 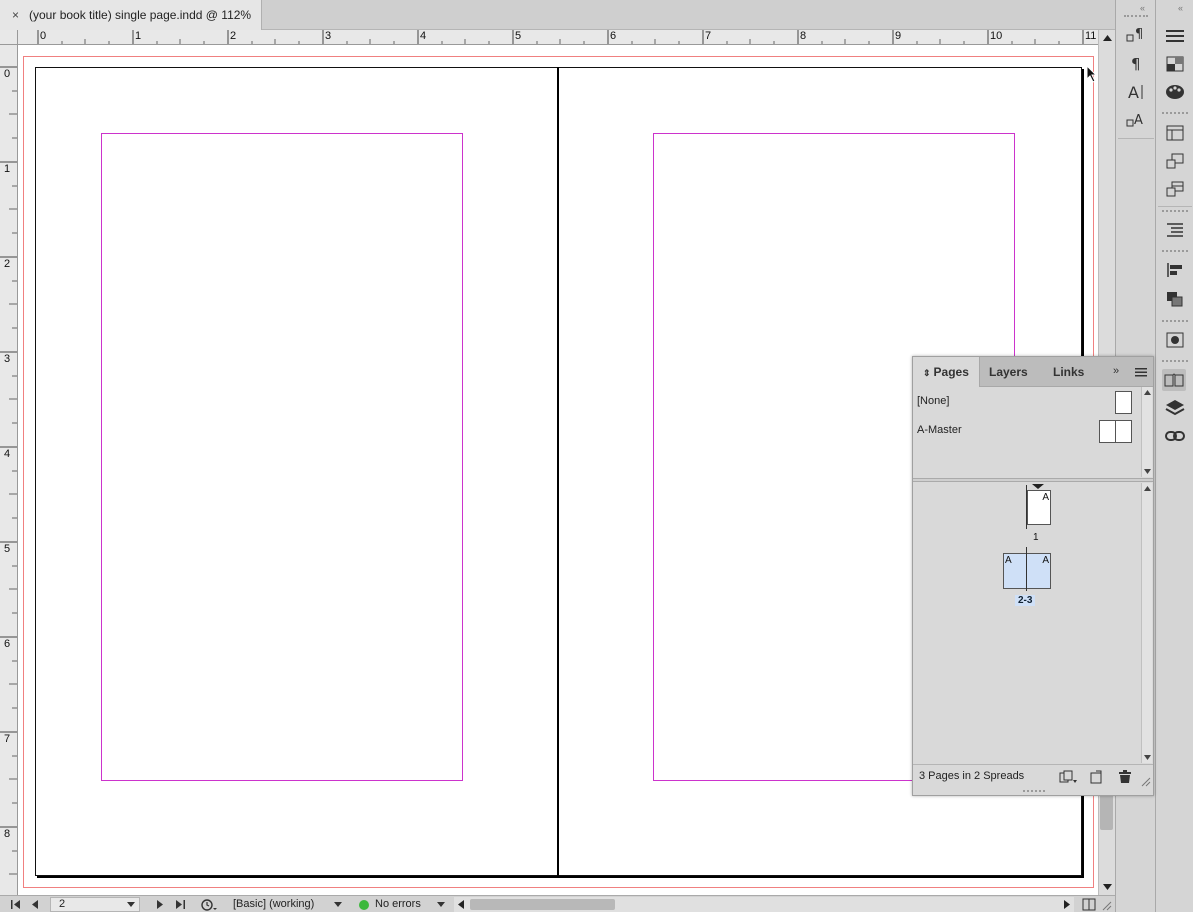 I want to click on pathfinder-icon, so click(x=1175, y=299).